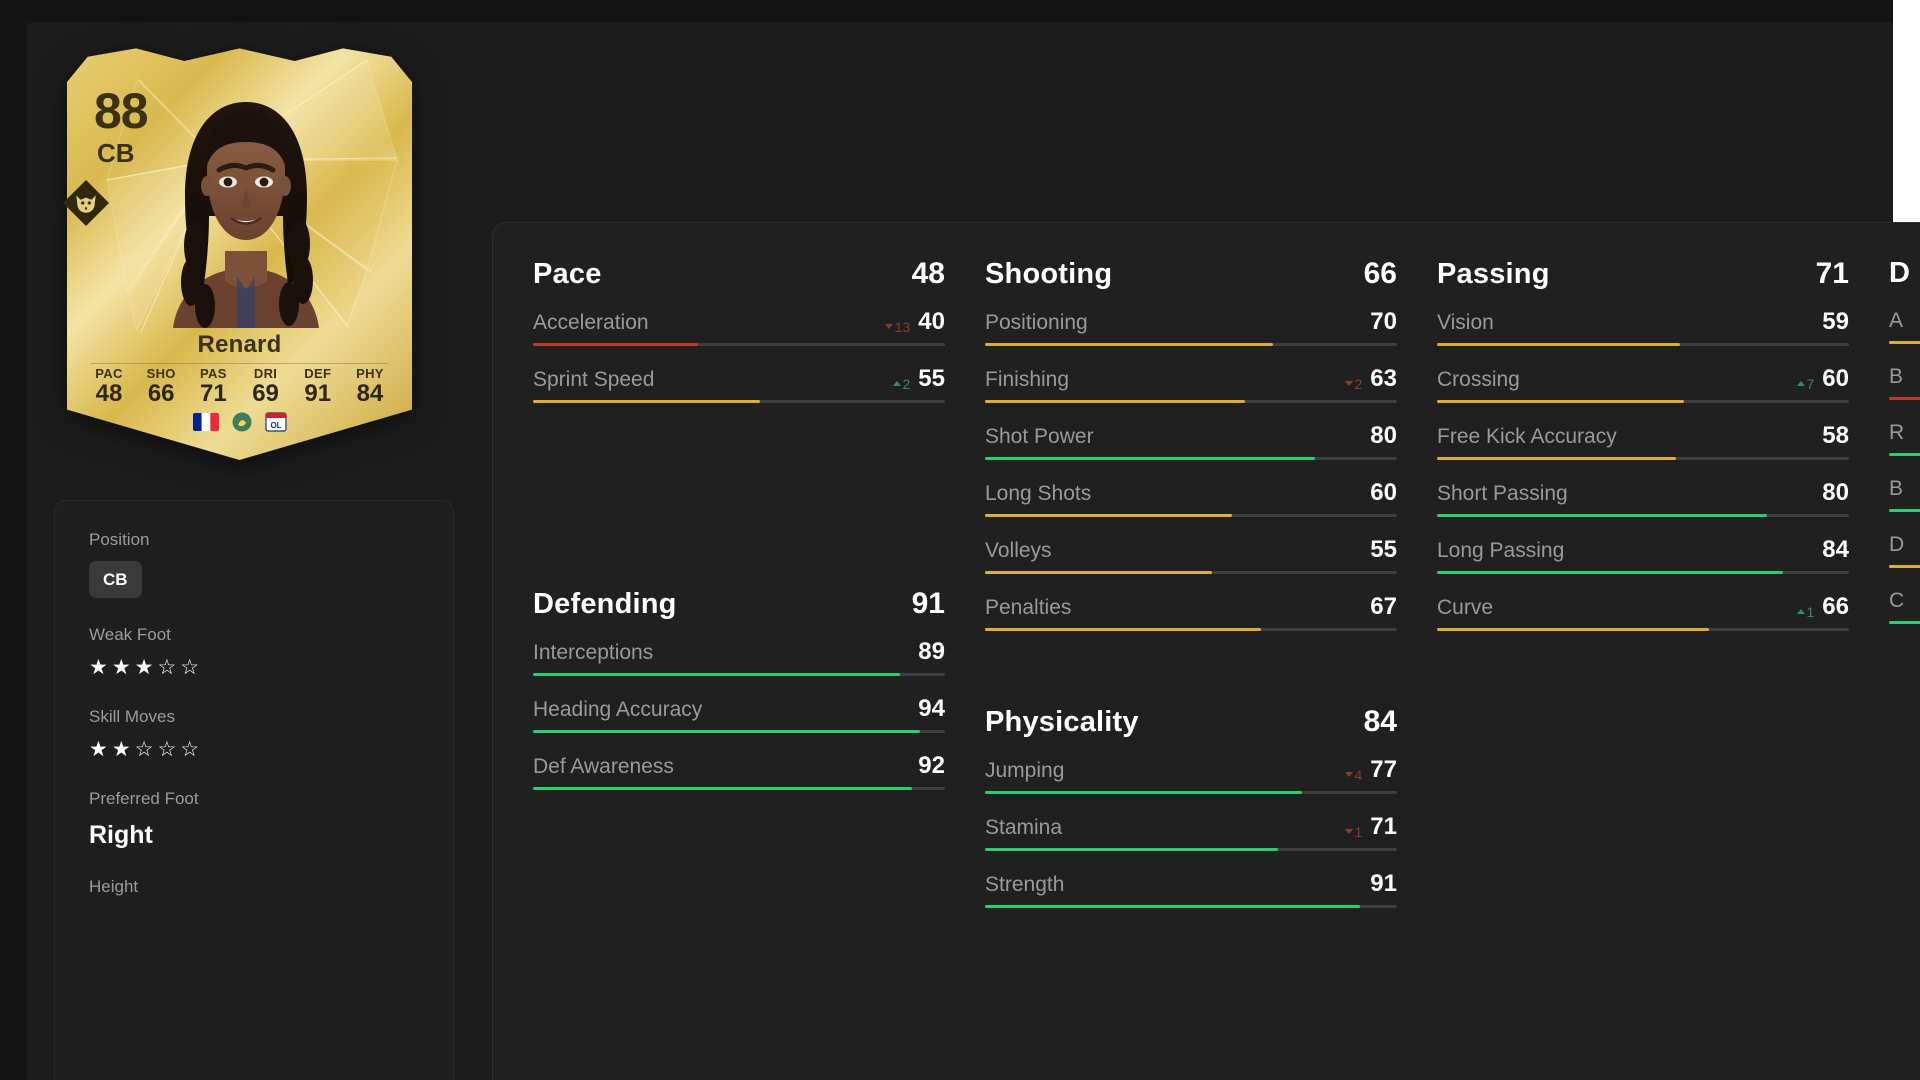 The width and height of the screenshot is (1920, 1080). Describe the element at coordinates (205, 422) in the screenshot. I see `france-flag-icon` at that location.